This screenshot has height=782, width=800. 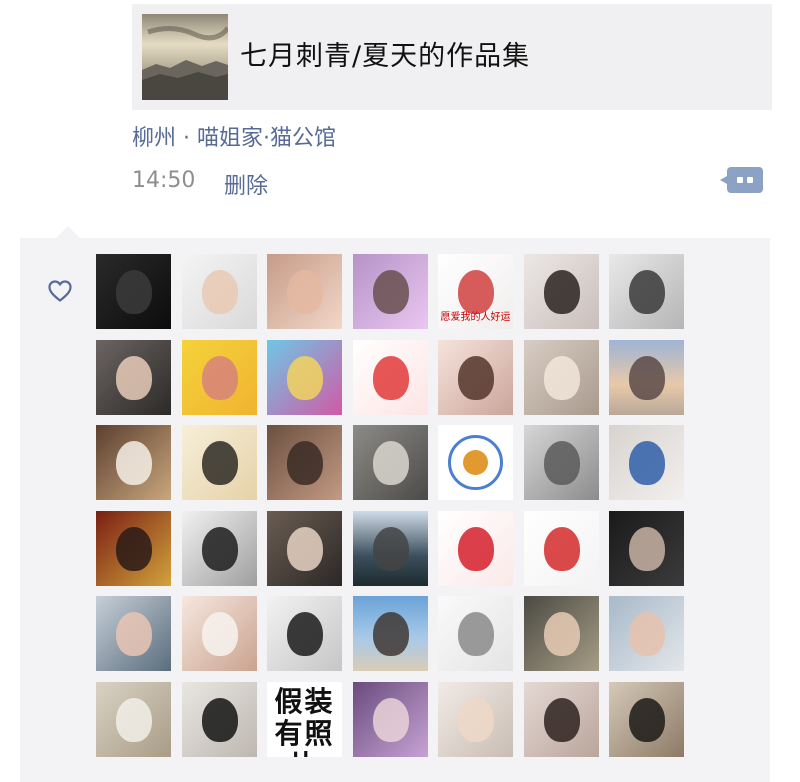 I want to click on post-location: 柳州 · 喵姐家·猫公馆, so click(x=234, y=136).